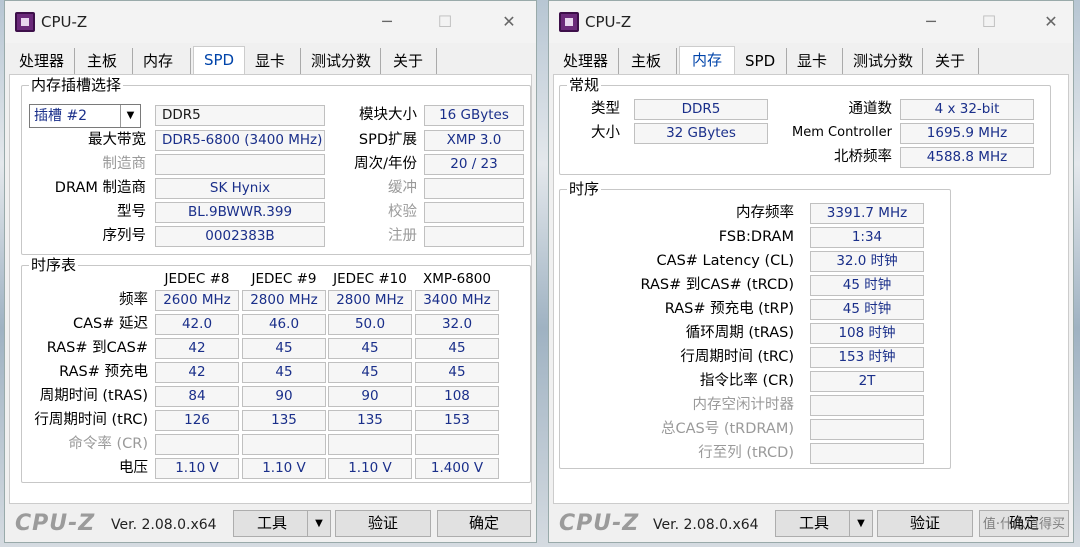  What do you see at coordinates (284, 279) in the screenshot?
I see `timing-column-header: JEDEC #9` at bounding box center [284, 279].